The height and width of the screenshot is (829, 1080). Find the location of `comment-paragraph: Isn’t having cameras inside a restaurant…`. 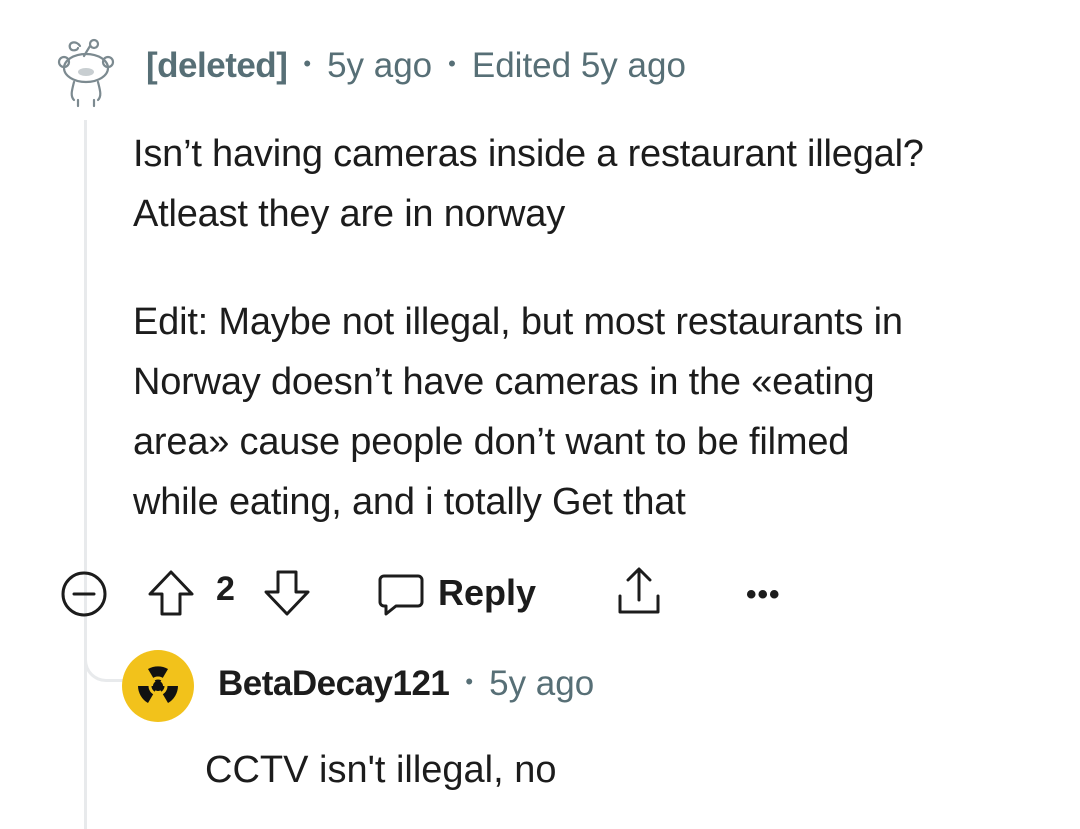

comment-paragraph: Isn’t having cameras inside a restaurant… is located at coordinates (528, 184).